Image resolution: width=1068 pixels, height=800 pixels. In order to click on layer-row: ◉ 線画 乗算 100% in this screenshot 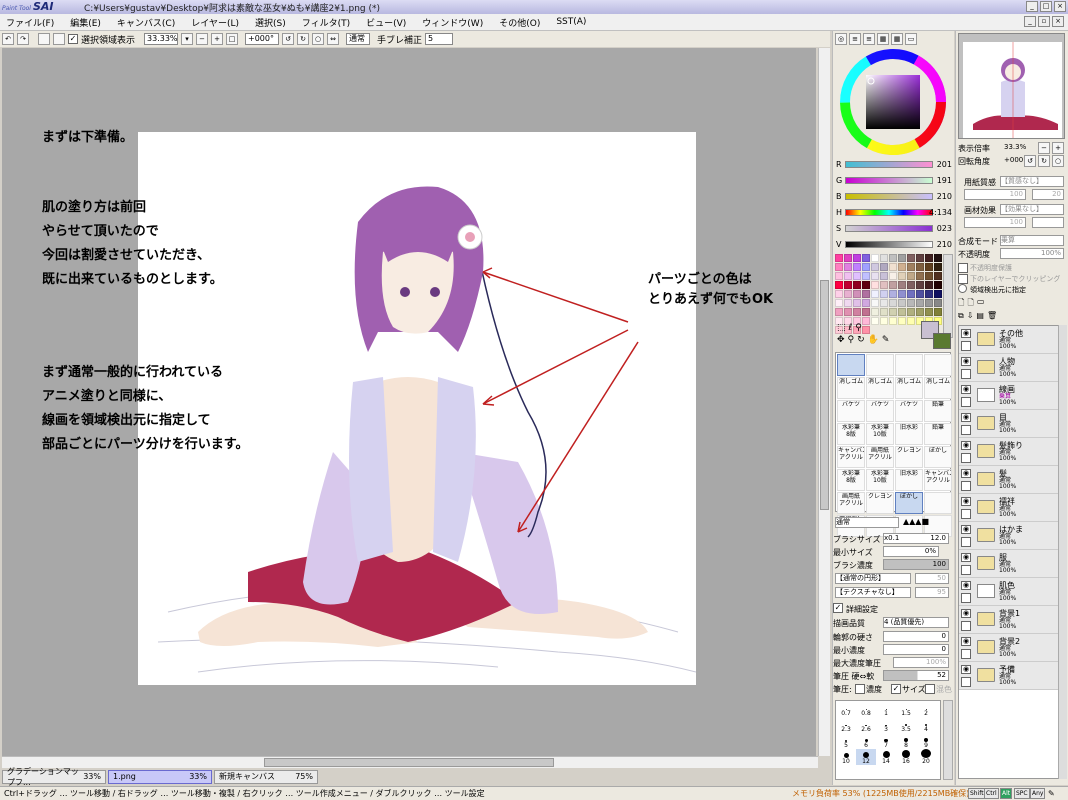, I will do `click(1012, 396)`.